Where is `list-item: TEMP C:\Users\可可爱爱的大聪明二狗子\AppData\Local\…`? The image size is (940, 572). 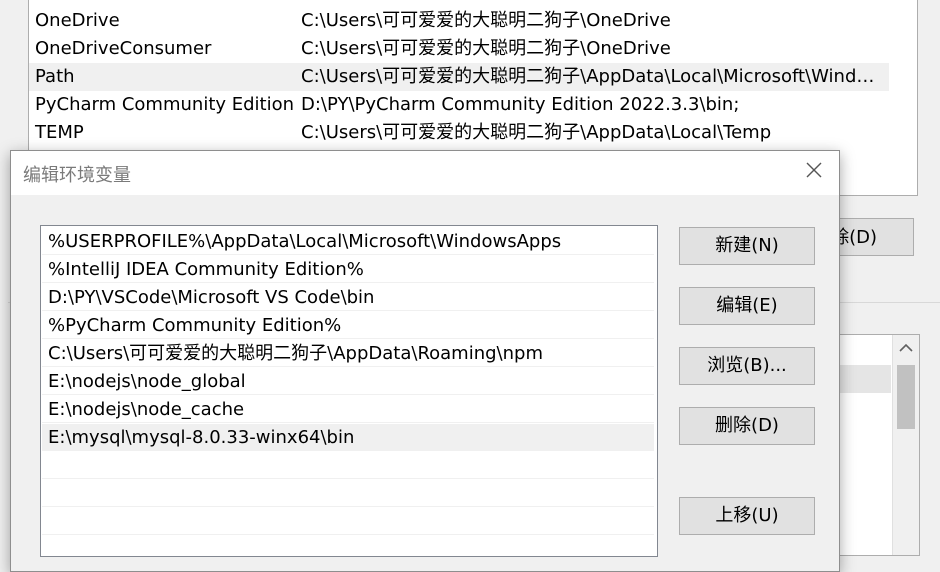
list-item: TEMP C:\Users\可可爱爱的大聪明二狗子\AppData\Local\… is located at coordinates (459, 133).